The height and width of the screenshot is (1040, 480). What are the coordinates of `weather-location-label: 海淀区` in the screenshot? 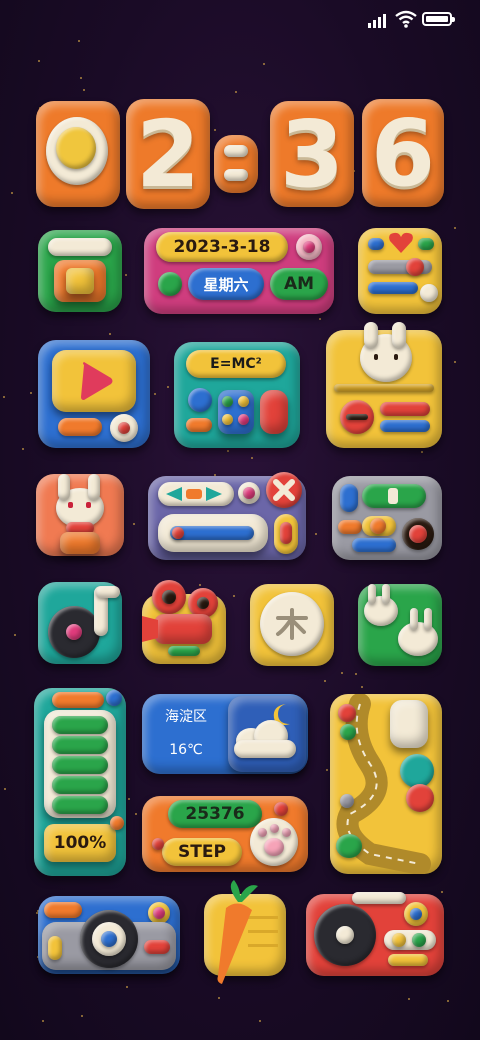 It's located at (186, 717).